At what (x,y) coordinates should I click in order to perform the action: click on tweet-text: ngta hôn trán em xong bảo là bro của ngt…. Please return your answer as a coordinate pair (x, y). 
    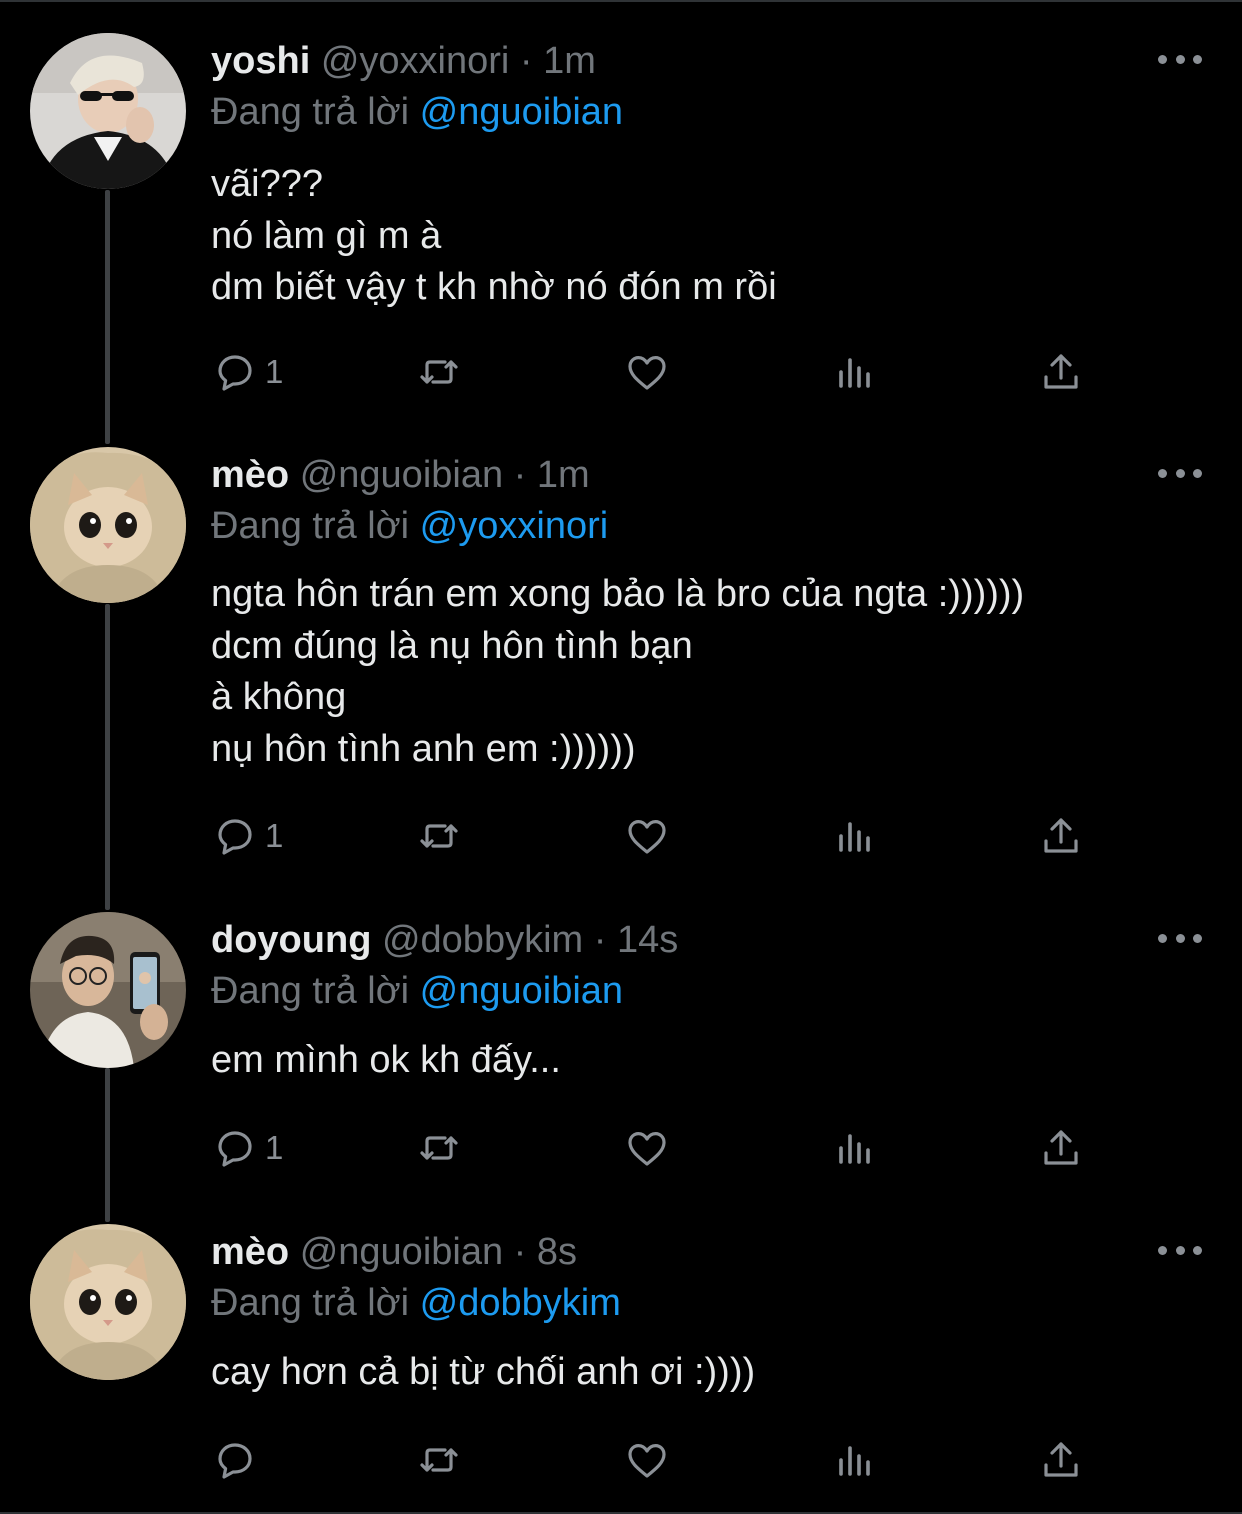
    Looking at the image, I should click on (617, 672).